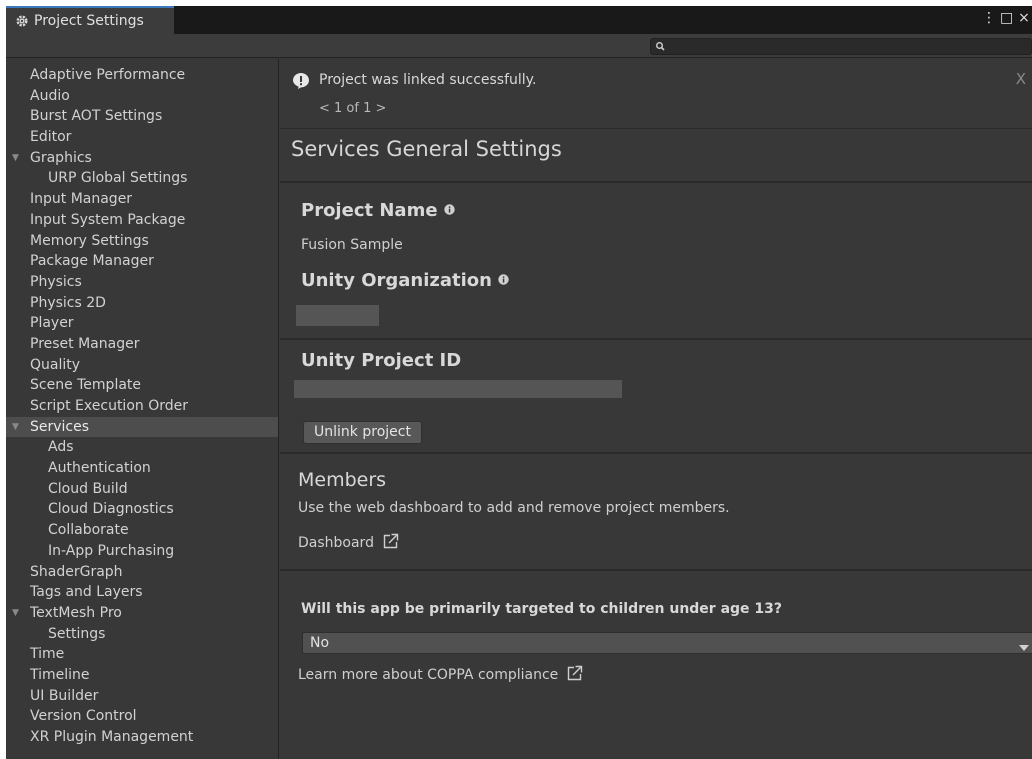  What do you see at coordinates (440, 674) in the screenshot?
I see `coppa-link: Learn more about COPPA compliance` at bounding box center [440, 674].